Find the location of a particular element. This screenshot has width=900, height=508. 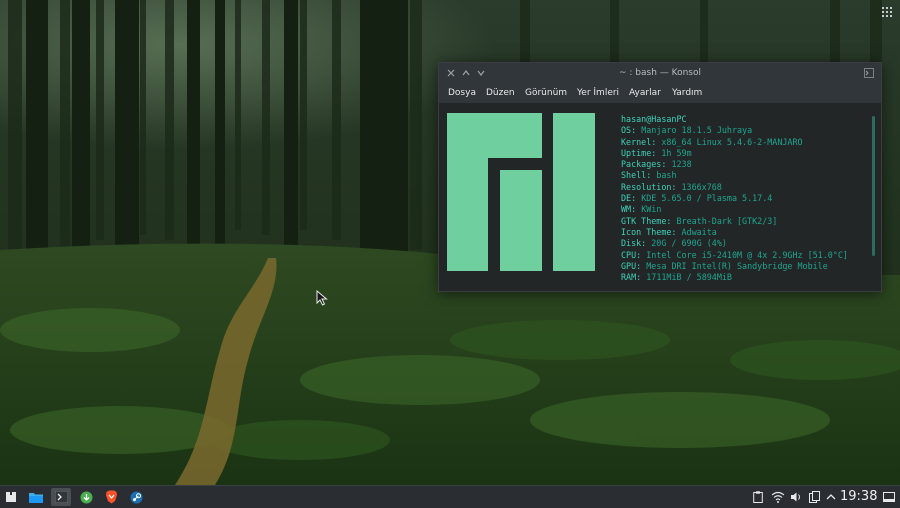

neofetch-line: Disk: 20G / 690G (4%) is located at coordinates (674, 243).